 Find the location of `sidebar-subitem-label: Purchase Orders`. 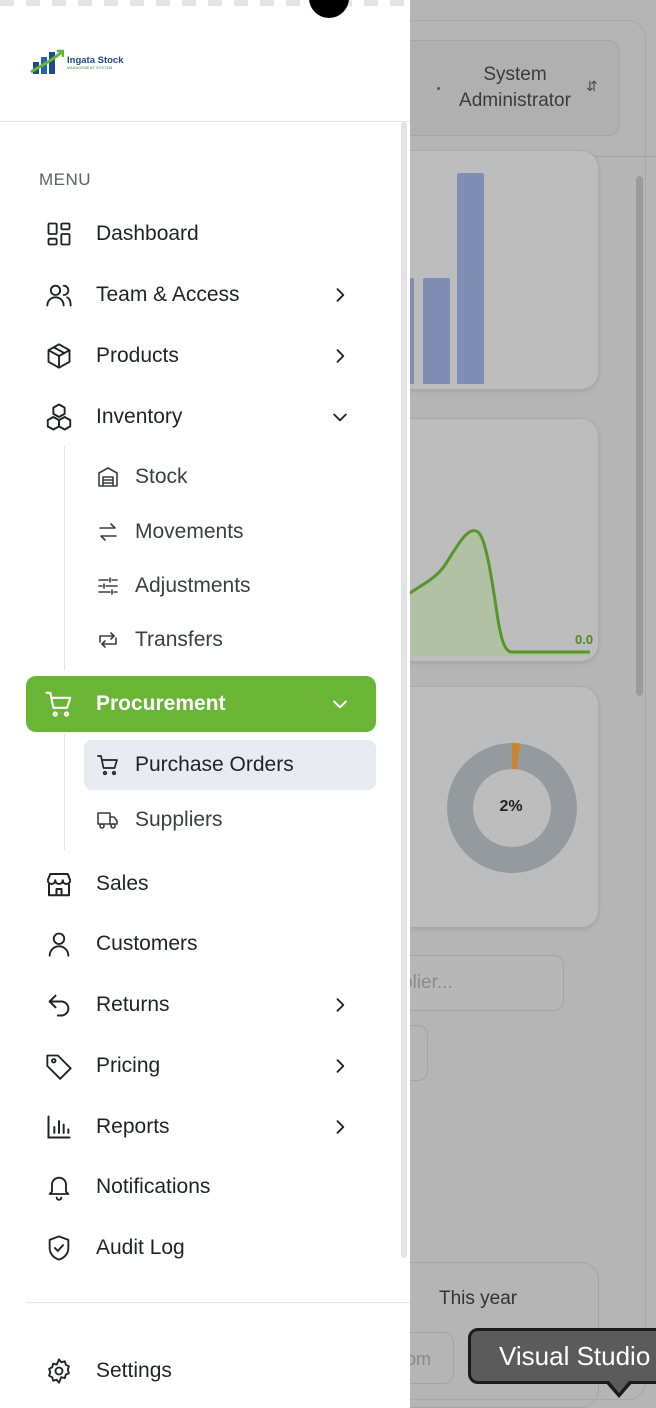

sidebar-subitem-label: Purchase Orders is located at coordinates (214, 764).